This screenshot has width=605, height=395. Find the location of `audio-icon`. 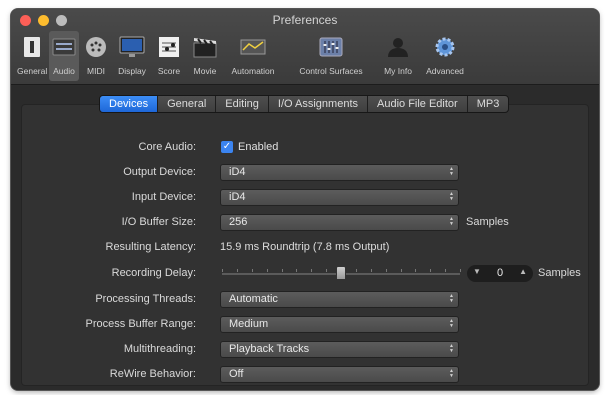

audio-icon is located at coordinates (64, 47).